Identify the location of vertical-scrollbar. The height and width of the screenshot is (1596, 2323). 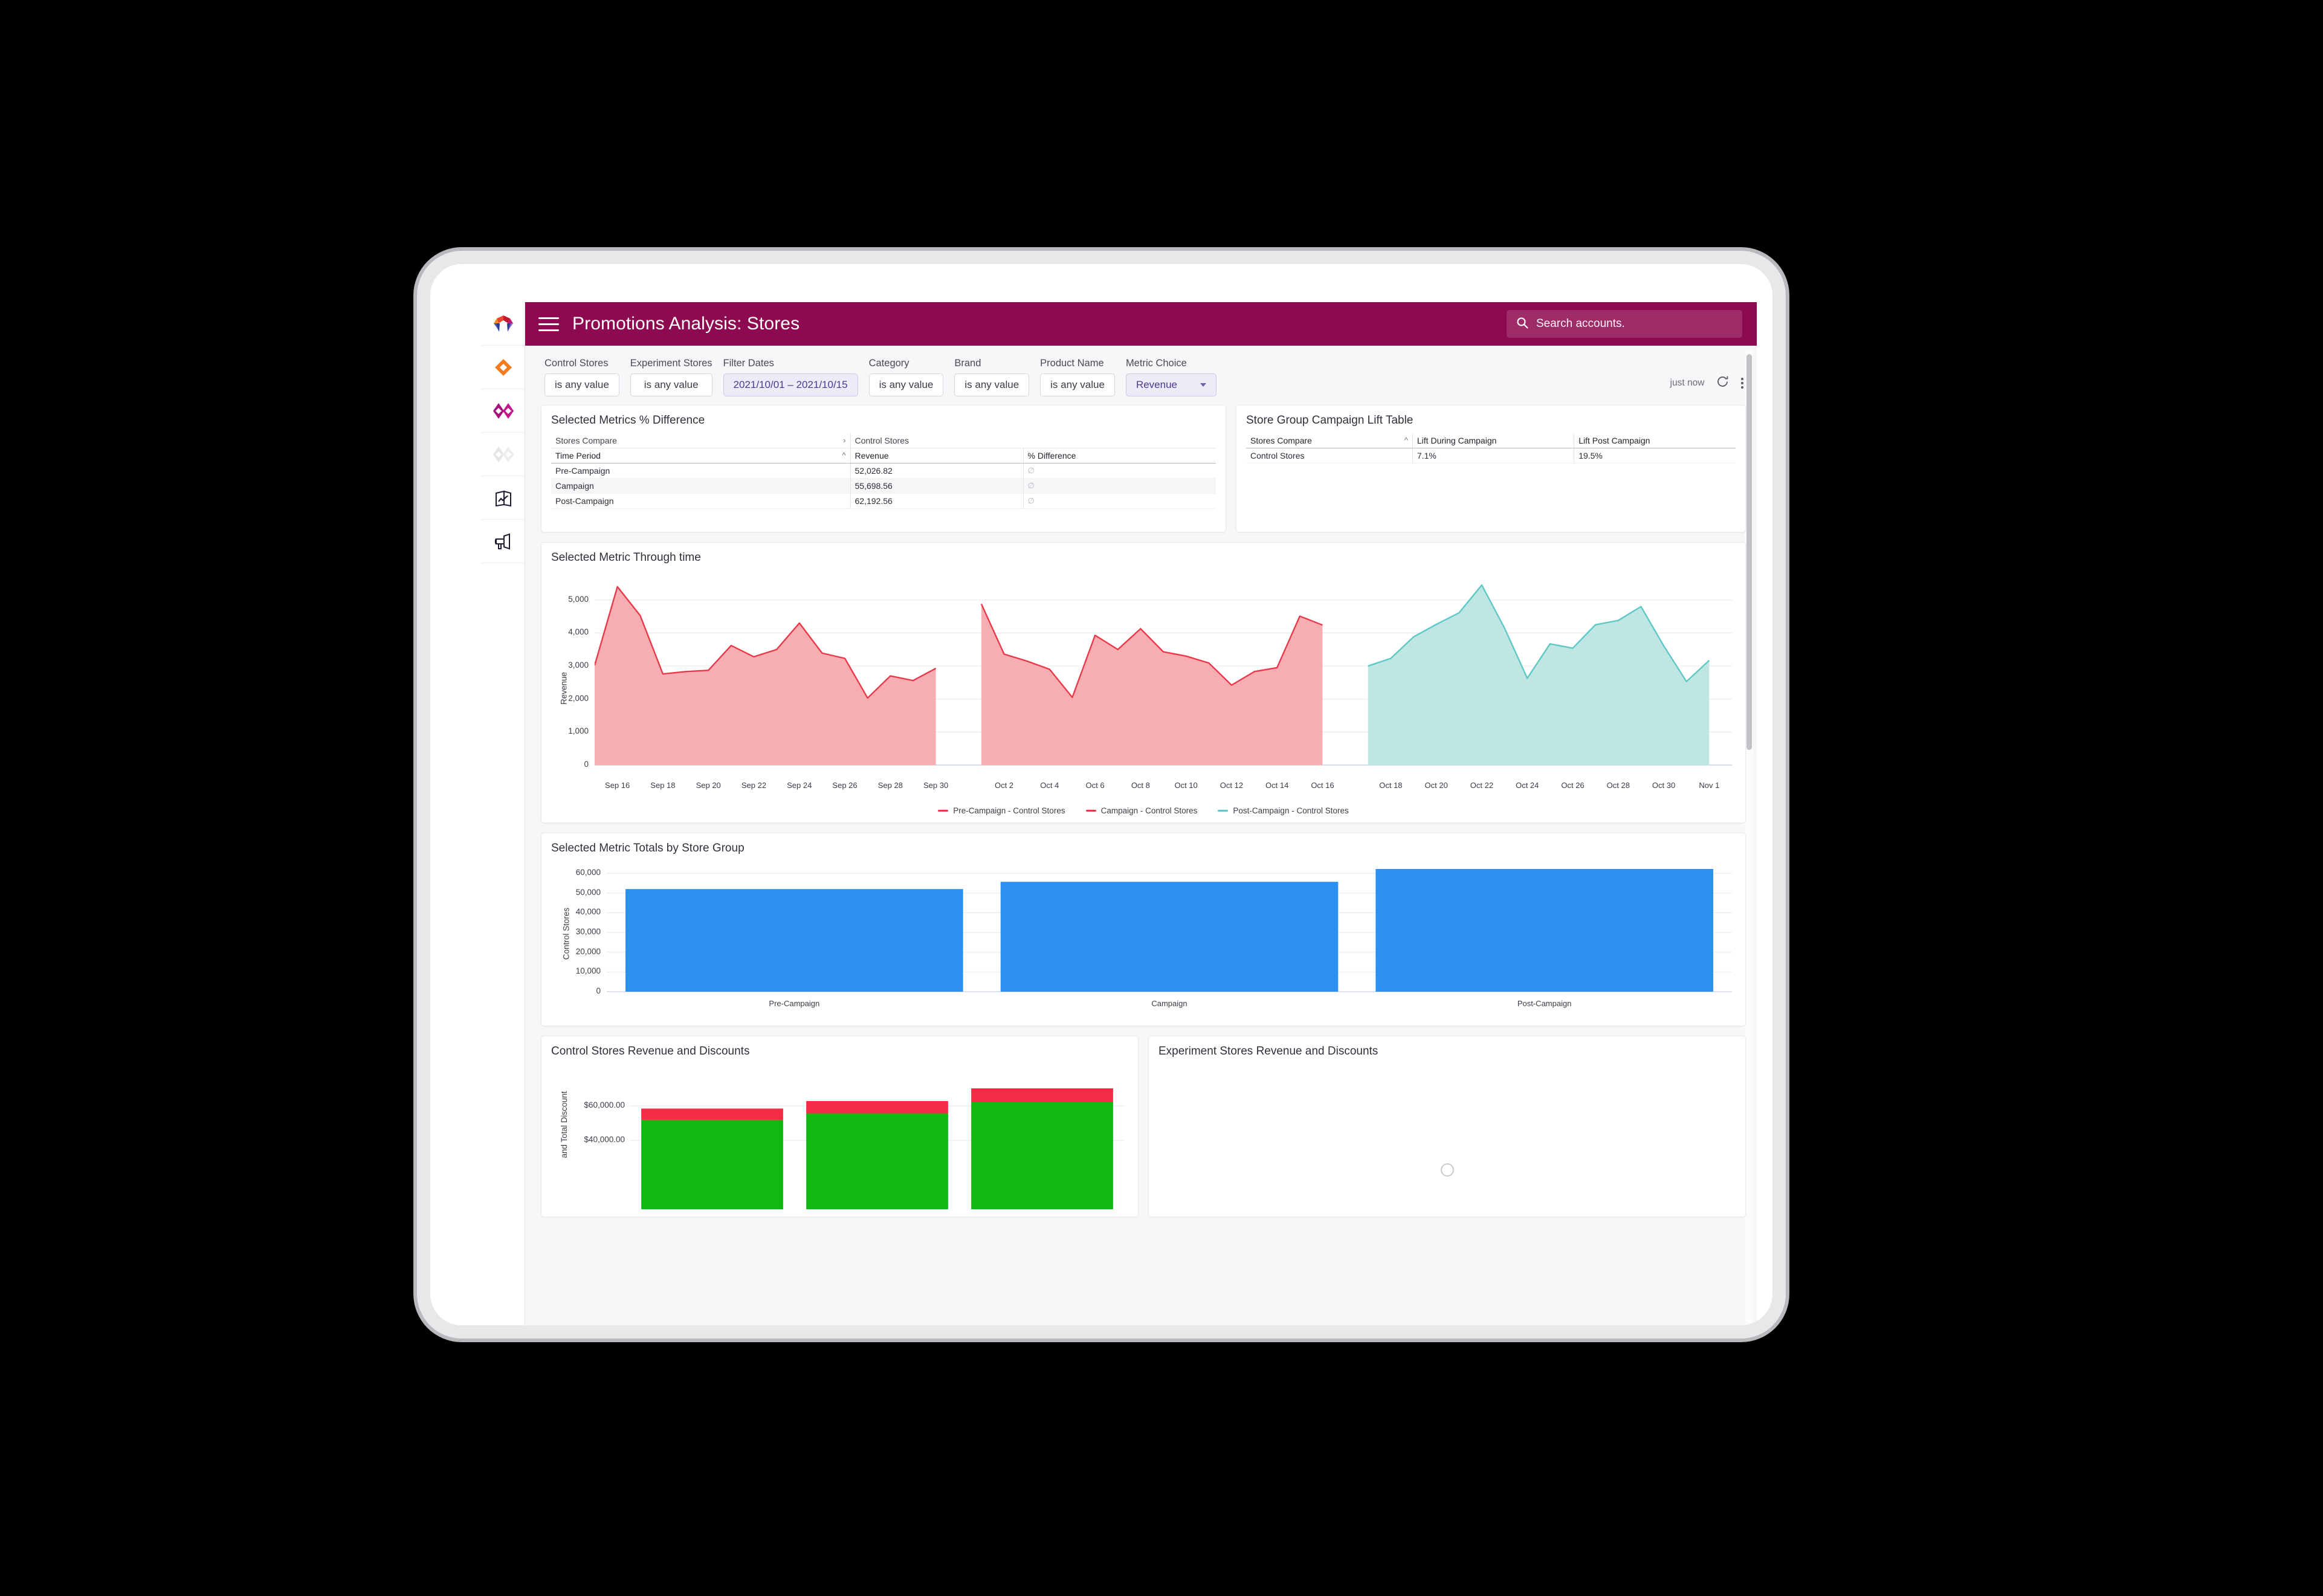
(1749, 837).